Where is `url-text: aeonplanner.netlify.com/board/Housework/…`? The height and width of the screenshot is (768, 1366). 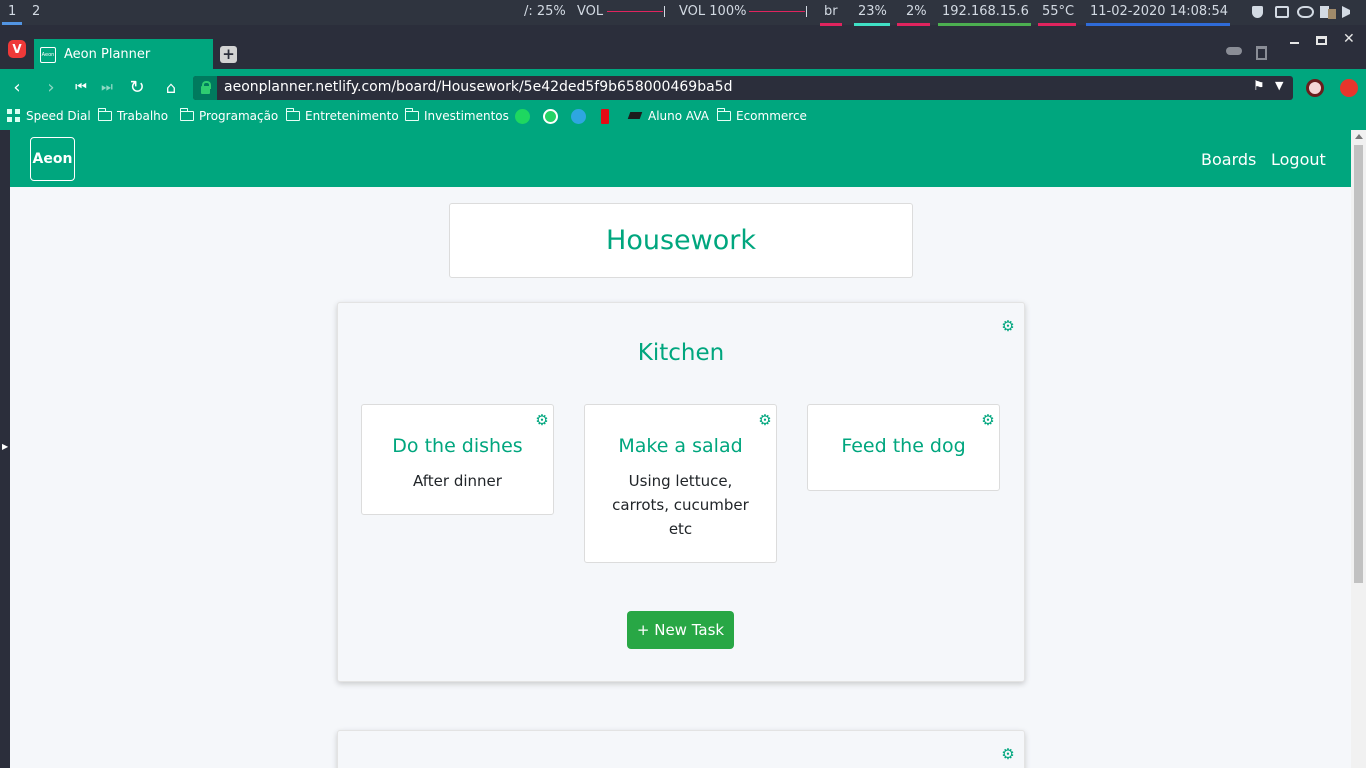 url-text: aeonplanner.netlify.com/board/Housework/… is located at coordinates (478, 87).